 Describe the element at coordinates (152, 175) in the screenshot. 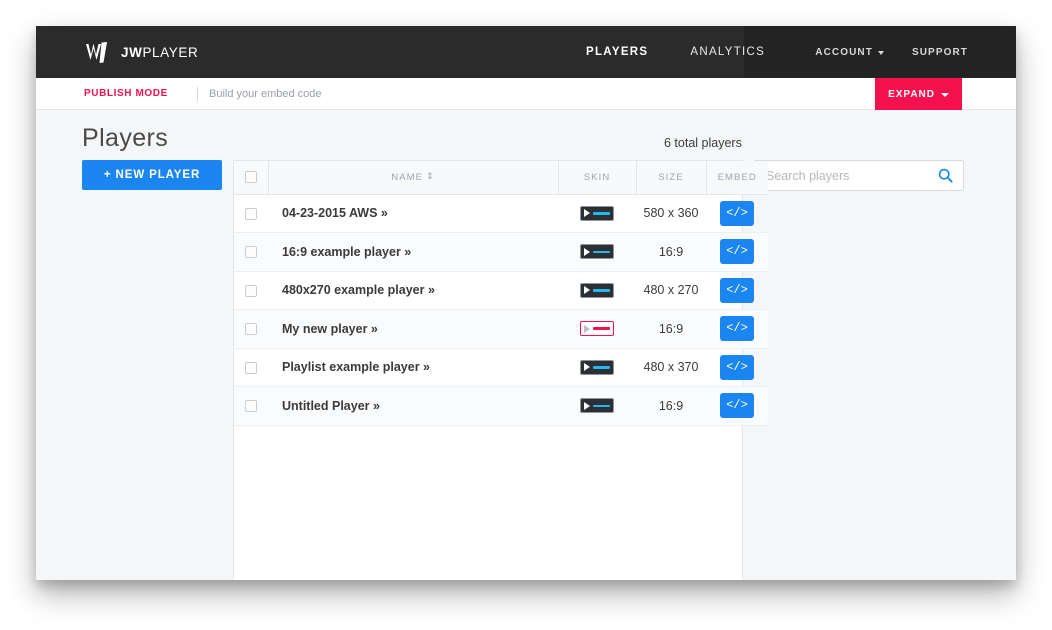

I see `new-player-button: + NEW PLAYER` at that location.